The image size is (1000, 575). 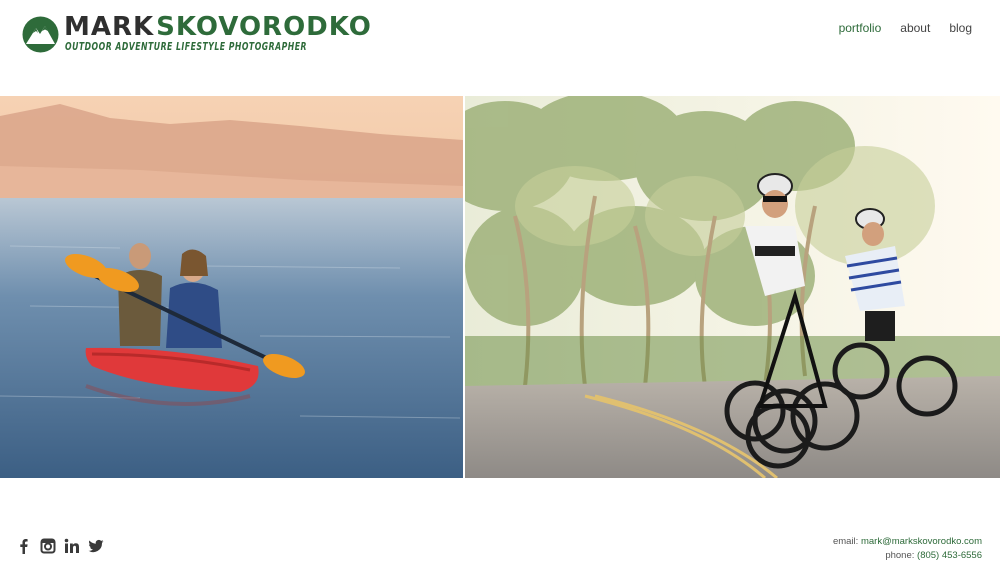 I want to click on email-line: email: mark@markskovorodko.com, so click(x=907, y=542).